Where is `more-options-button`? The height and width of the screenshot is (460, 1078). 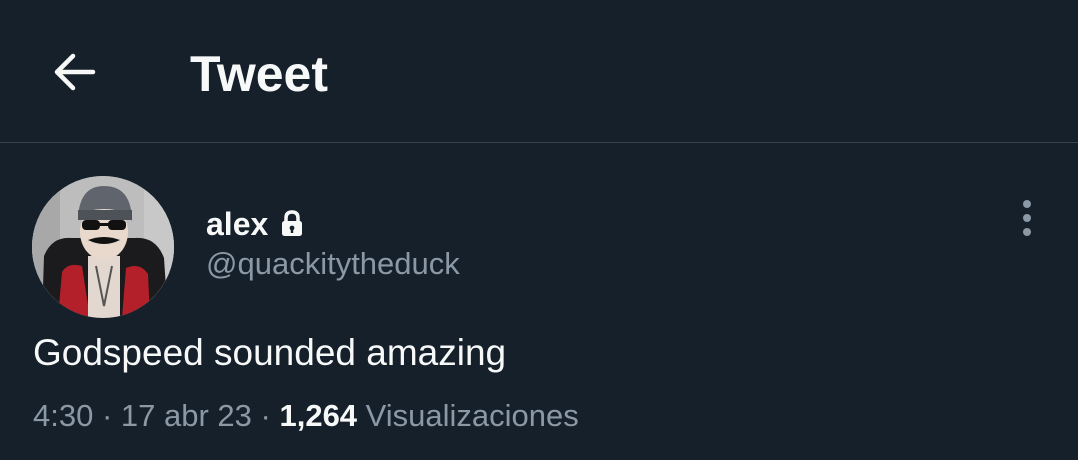 more-options-button is located at coordinates (1027, 218).